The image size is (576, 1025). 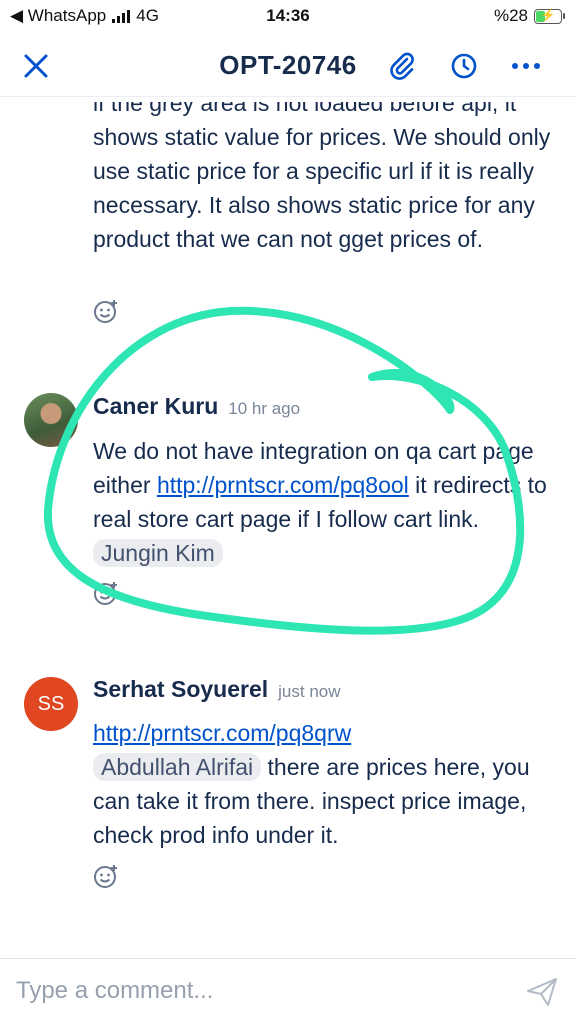 I want to click on battery-percent: %28, so click(x=510, y=15).